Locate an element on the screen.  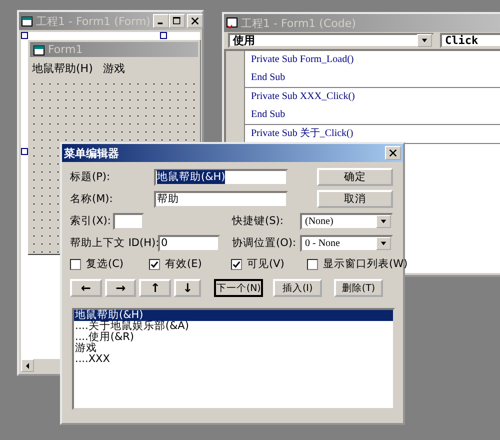
form-title: Form1 is located at coordinates (65, 49).